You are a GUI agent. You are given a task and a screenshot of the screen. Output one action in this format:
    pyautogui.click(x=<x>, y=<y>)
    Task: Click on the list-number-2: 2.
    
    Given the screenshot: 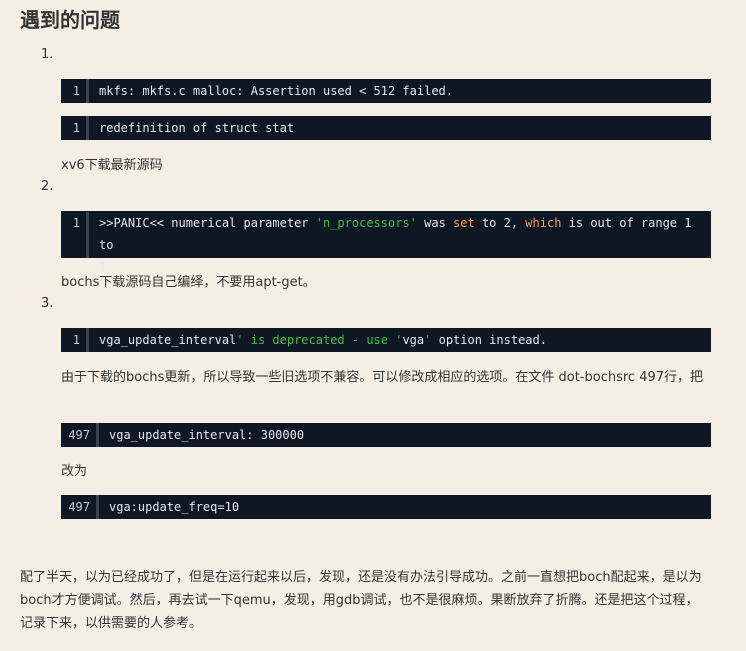 What is the action you would take?
    pyautogui.click(x=47, y=186)
    